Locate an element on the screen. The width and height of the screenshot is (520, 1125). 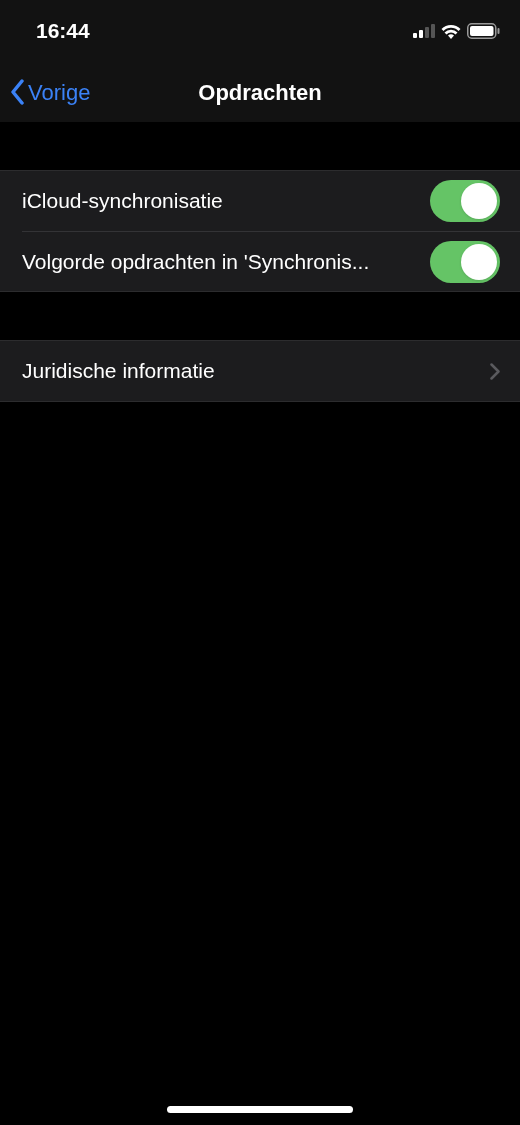
wifi-icon is located at coordinates (451, 31).